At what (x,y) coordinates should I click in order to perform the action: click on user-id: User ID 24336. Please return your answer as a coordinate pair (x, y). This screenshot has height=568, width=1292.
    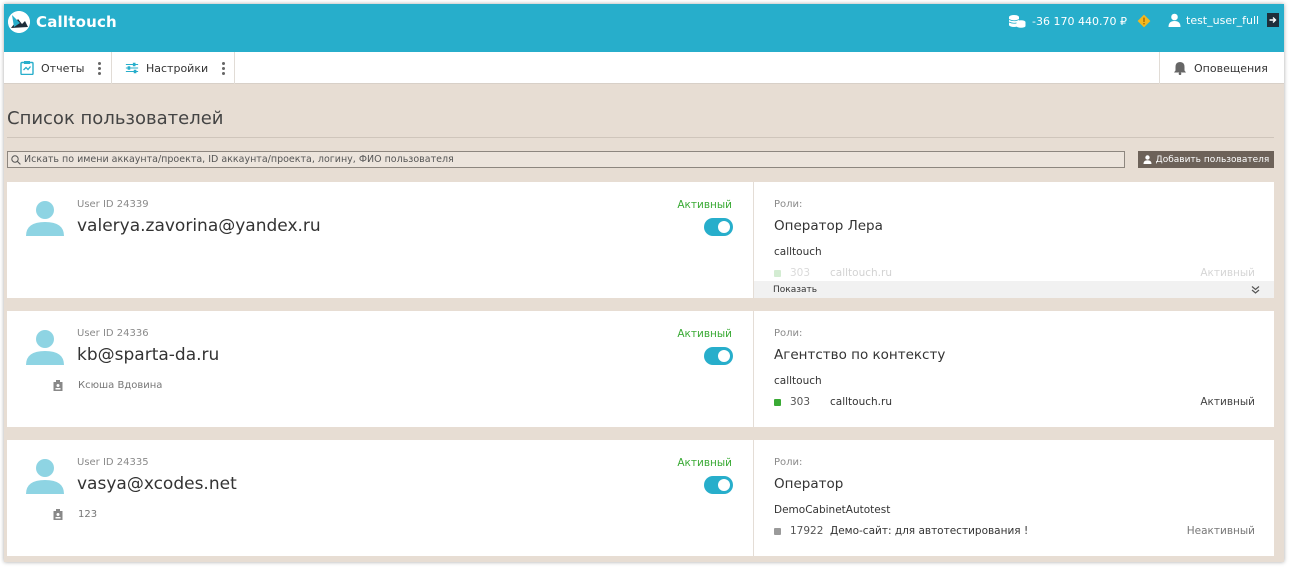
    Looking at the image, I should click on (113, 333).